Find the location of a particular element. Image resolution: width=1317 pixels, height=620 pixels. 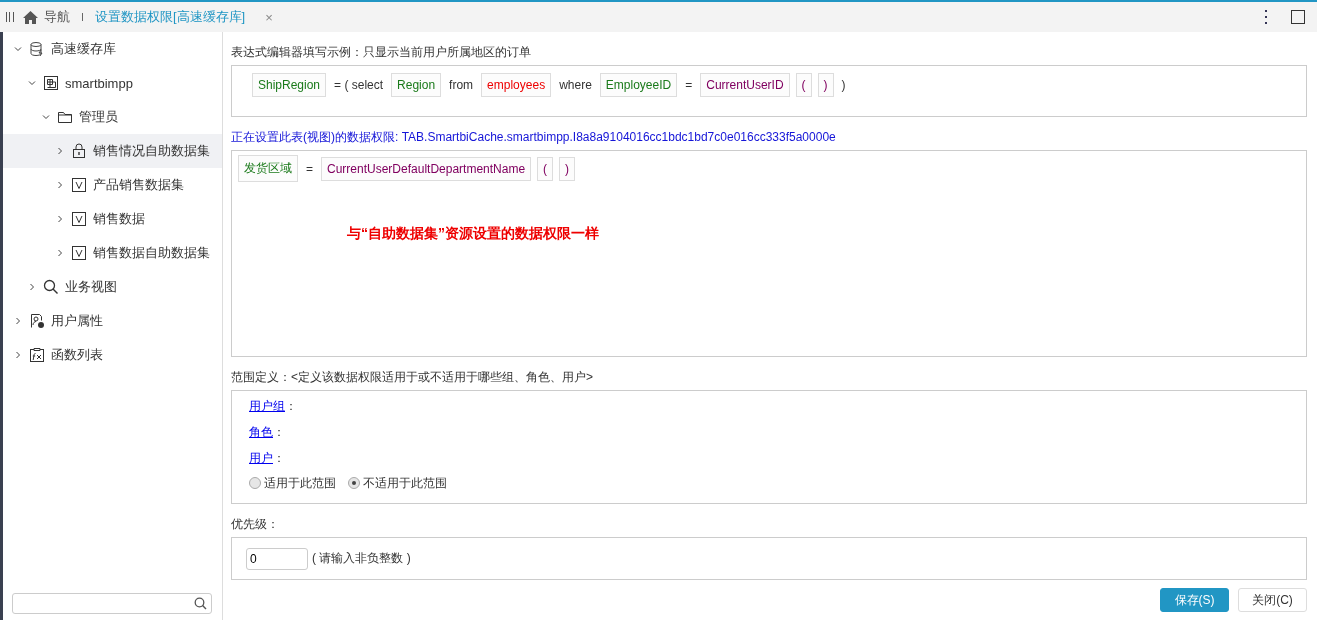

more-icon is located at coordinates (1267, 17).